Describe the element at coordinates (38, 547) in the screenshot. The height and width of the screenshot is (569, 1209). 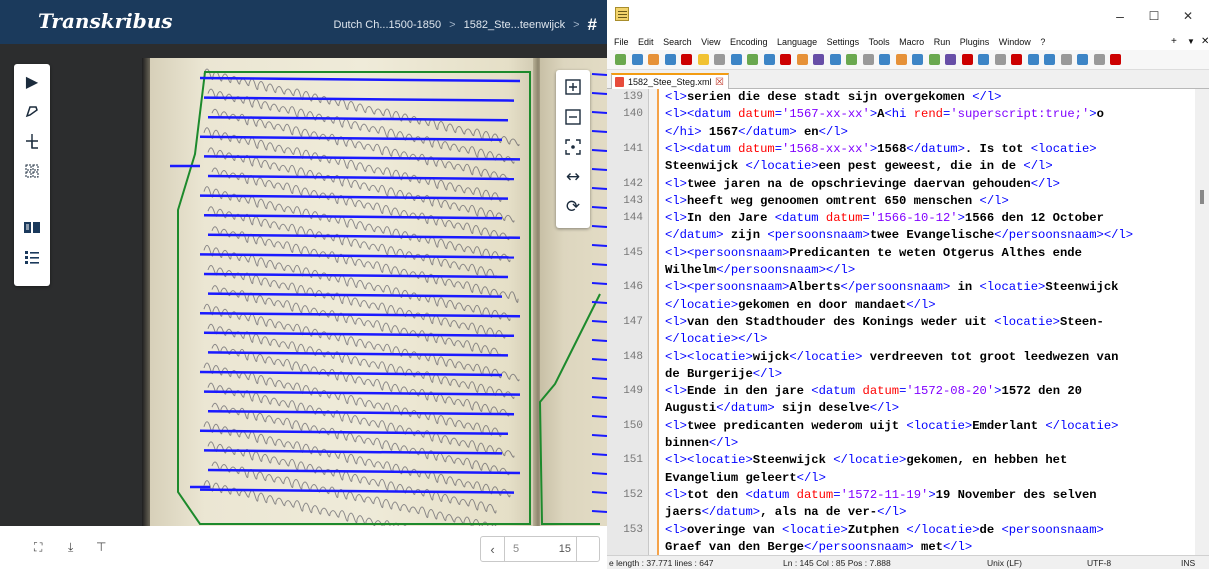
I see `fullscreen-icon: ⛶` at that location.